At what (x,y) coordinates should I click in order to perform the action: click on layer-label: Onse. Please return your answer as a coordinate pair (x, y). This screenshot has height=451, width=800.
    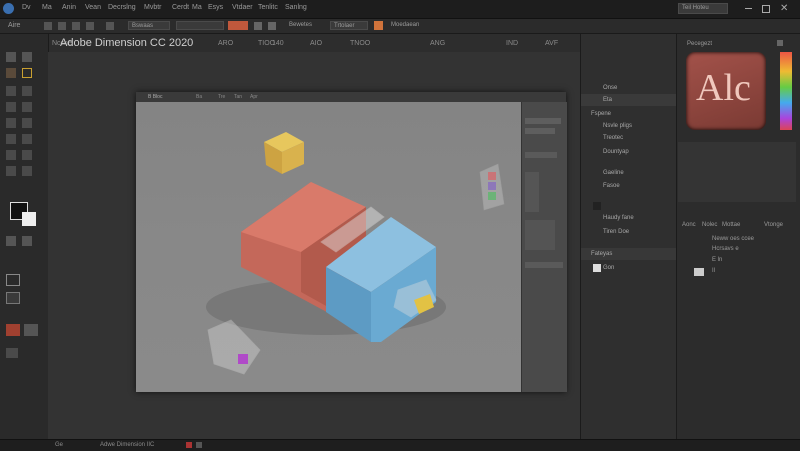
    Looking at the image, I should click on (610, 88).